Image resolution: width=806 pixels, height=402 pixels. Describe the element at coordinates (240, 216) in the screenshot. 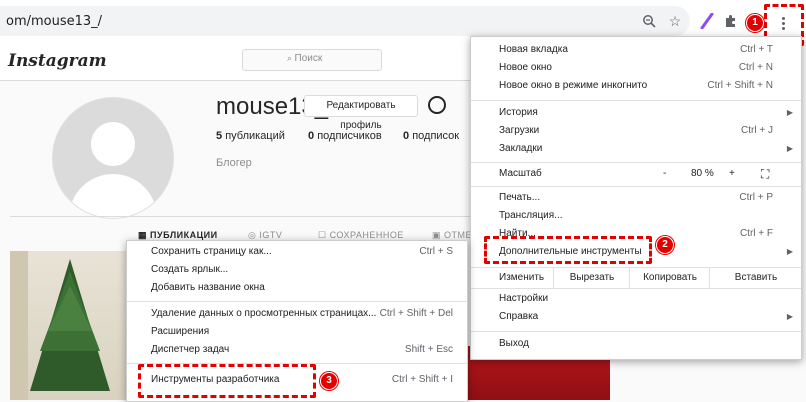

I see `divider` at that location.